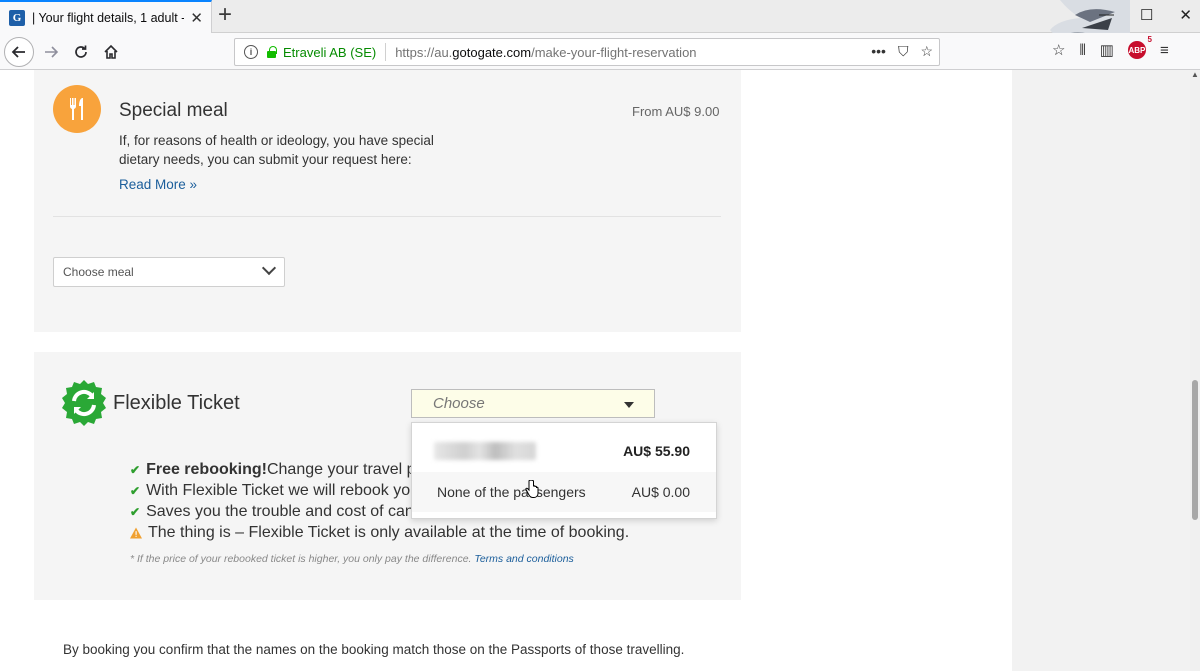 The image size is (1200, 671). I want to click on hand-cursor-icon, so click(532, 489).